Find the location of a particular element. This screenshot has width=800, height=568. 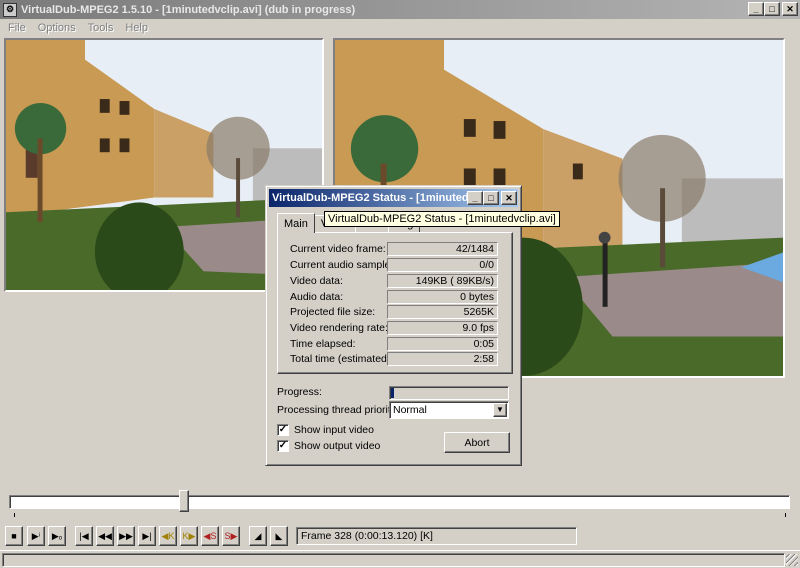

step-forward-icon: ▶▶ is located at coordinates (126, 536).